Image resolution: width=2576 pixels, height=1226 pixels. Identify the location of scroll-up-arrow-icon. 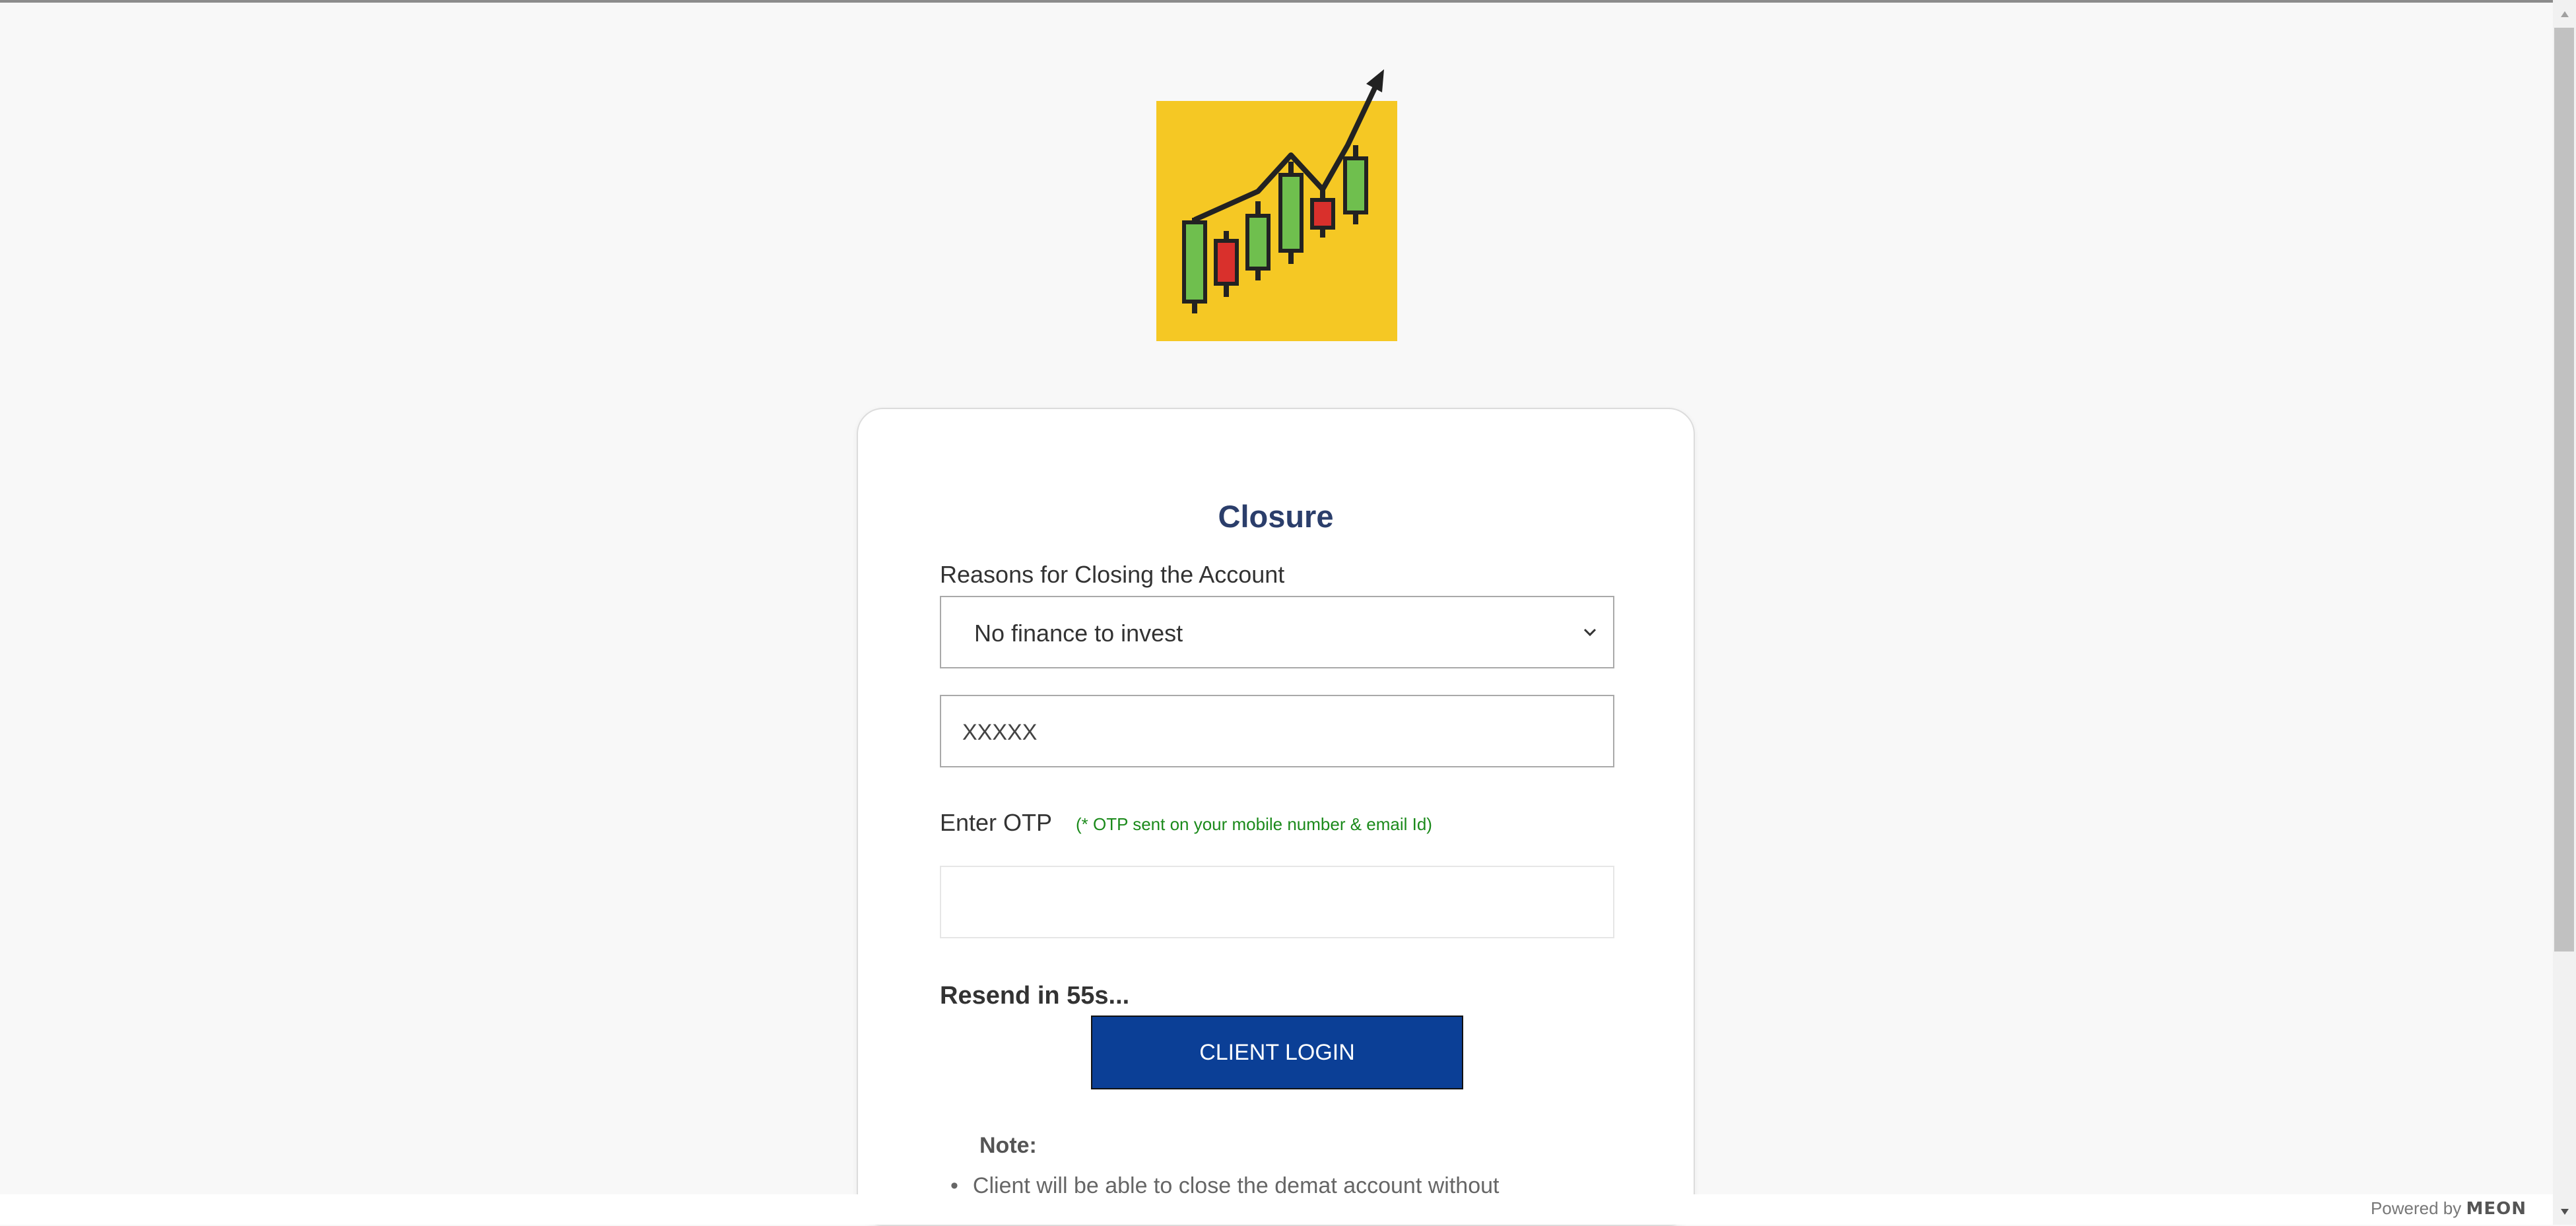
(2564, 15).